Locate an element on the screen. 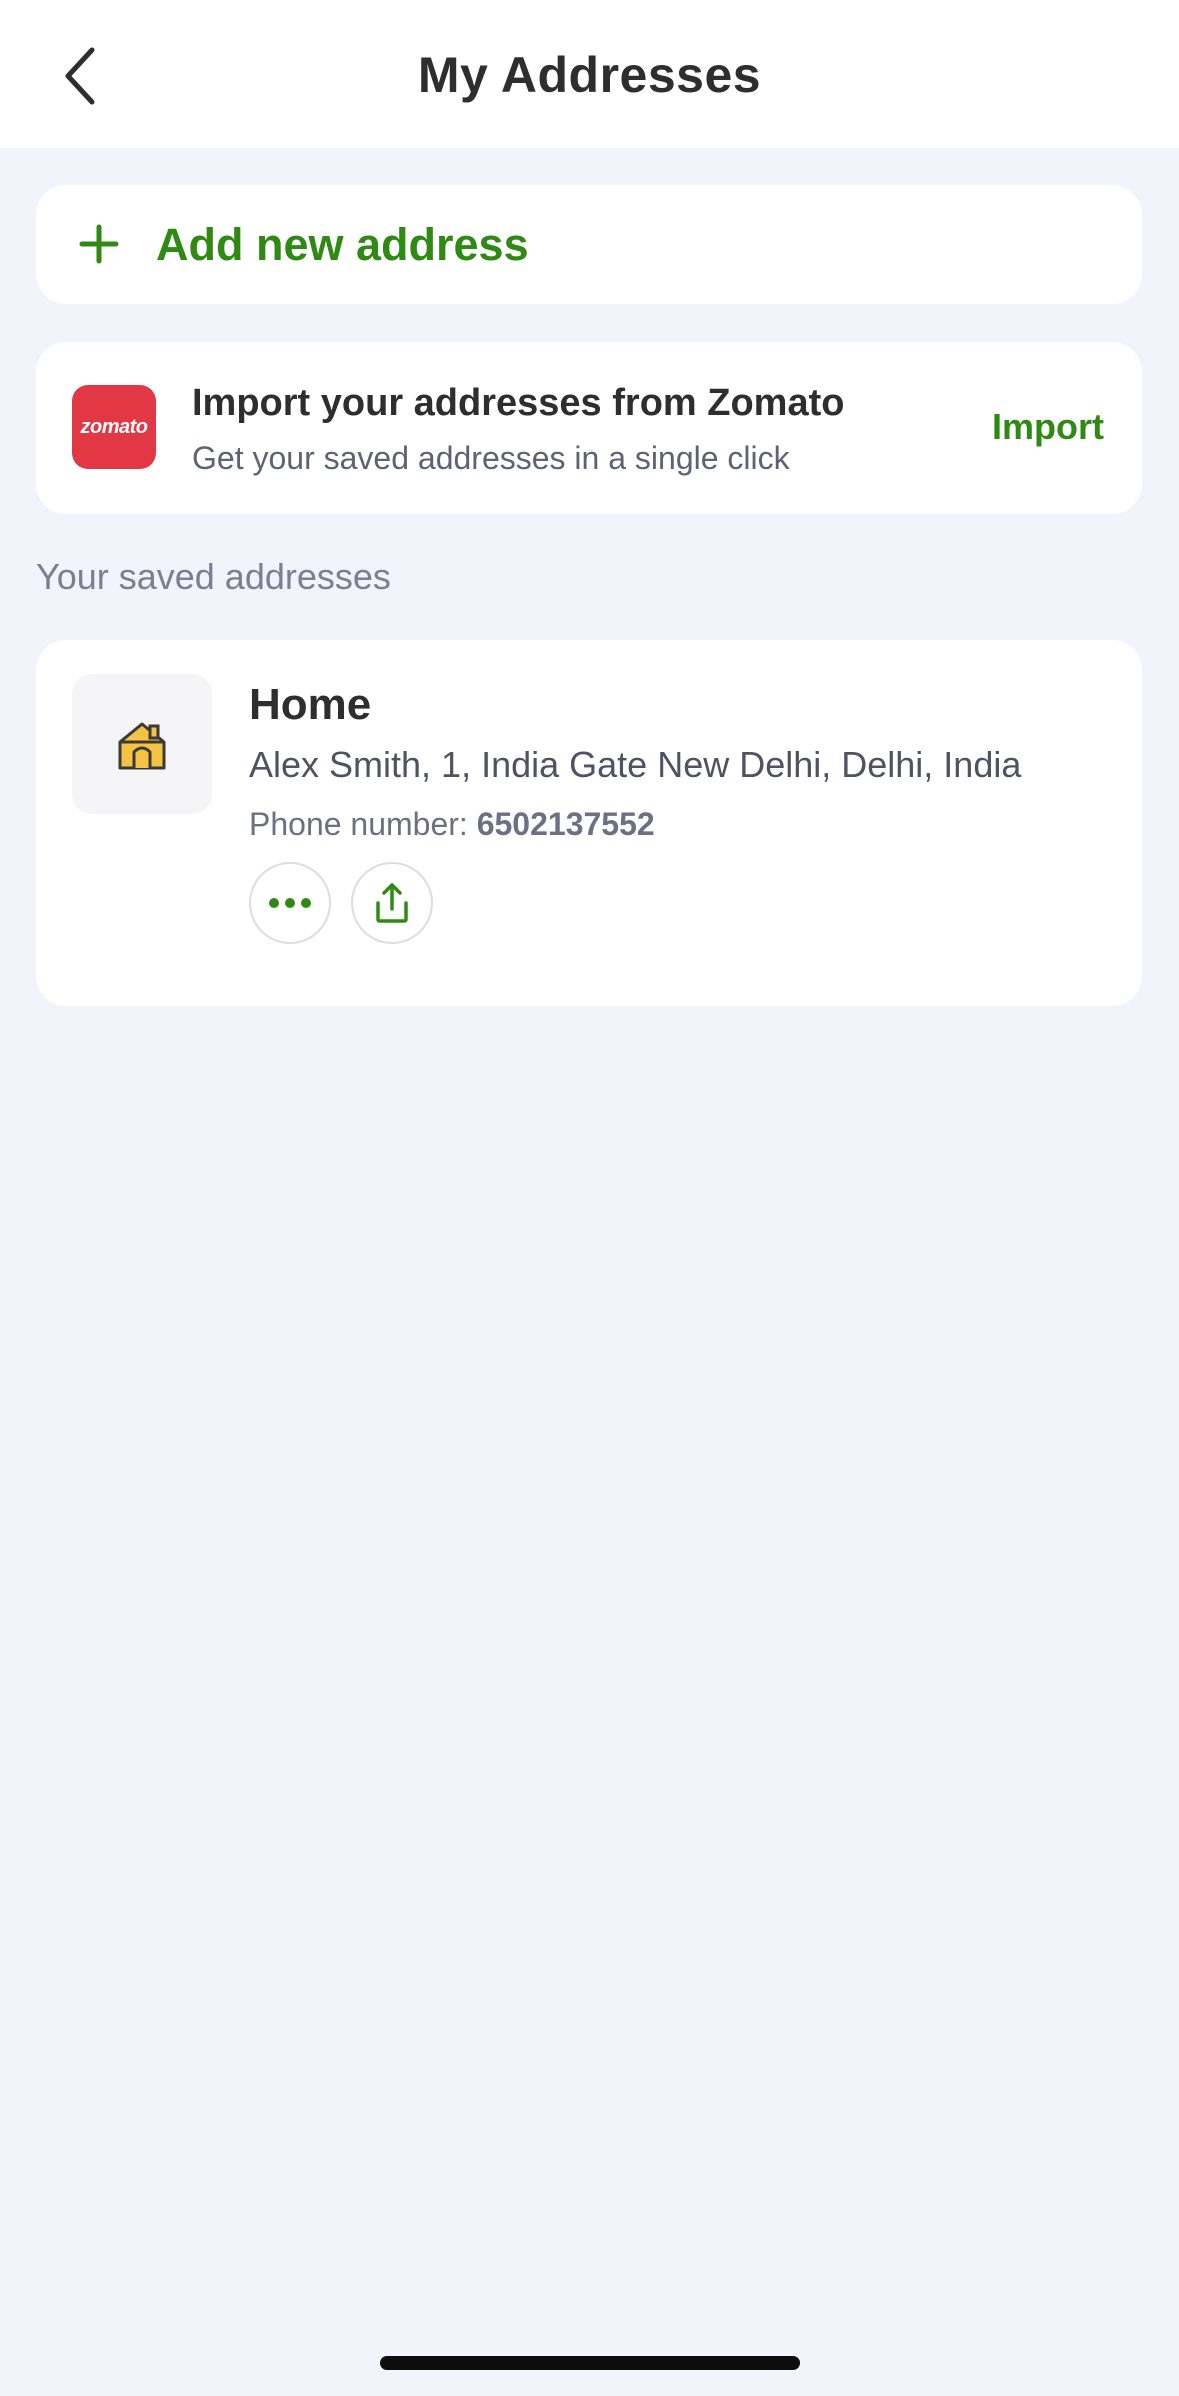 The height and width of the screenshot is (2396, 1179). address-phone: Phone number: 6502137552 is located at coordinates (452, 824).